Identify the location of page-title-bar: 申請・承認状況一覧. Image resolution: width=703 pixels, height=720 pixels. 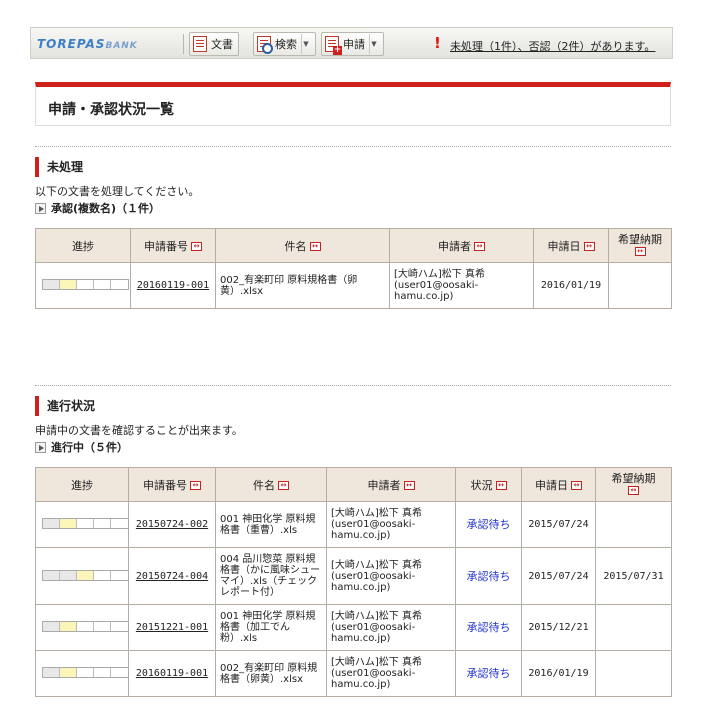
(353, 104).